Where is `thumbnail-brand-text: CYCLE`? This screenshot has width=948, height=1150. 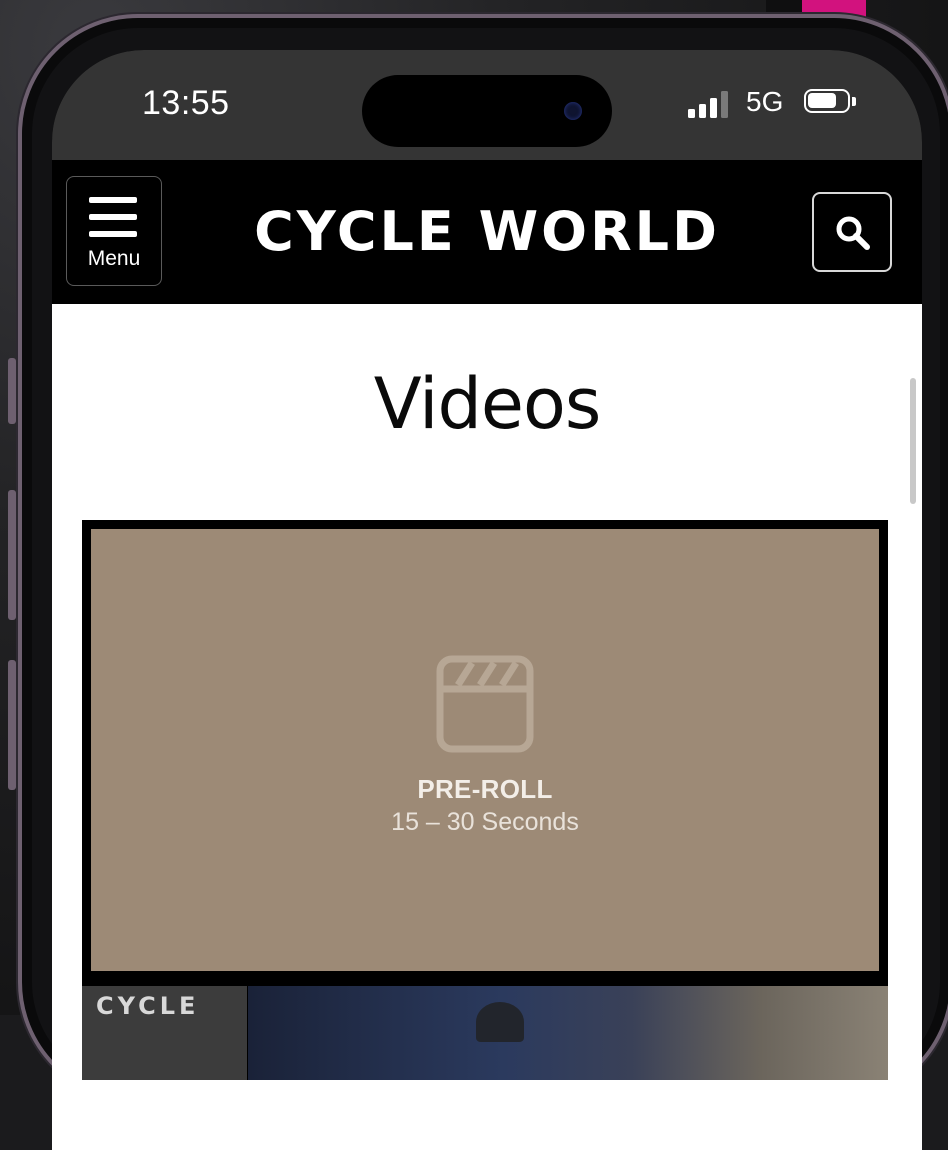 thumbnail-brand-text: CYCLE is located at coordinates (148, 1006).